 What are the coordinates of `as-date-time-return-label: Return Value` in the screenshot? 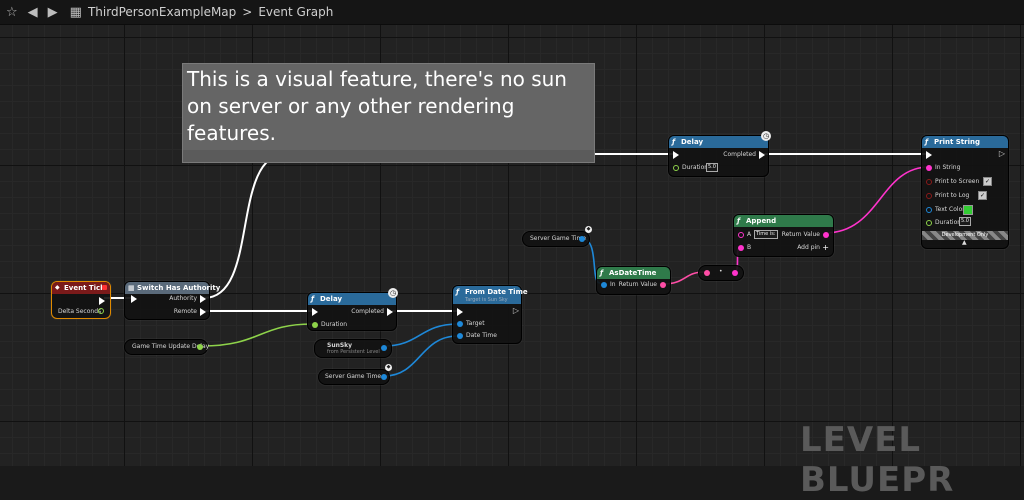 It's located at (637, 284).